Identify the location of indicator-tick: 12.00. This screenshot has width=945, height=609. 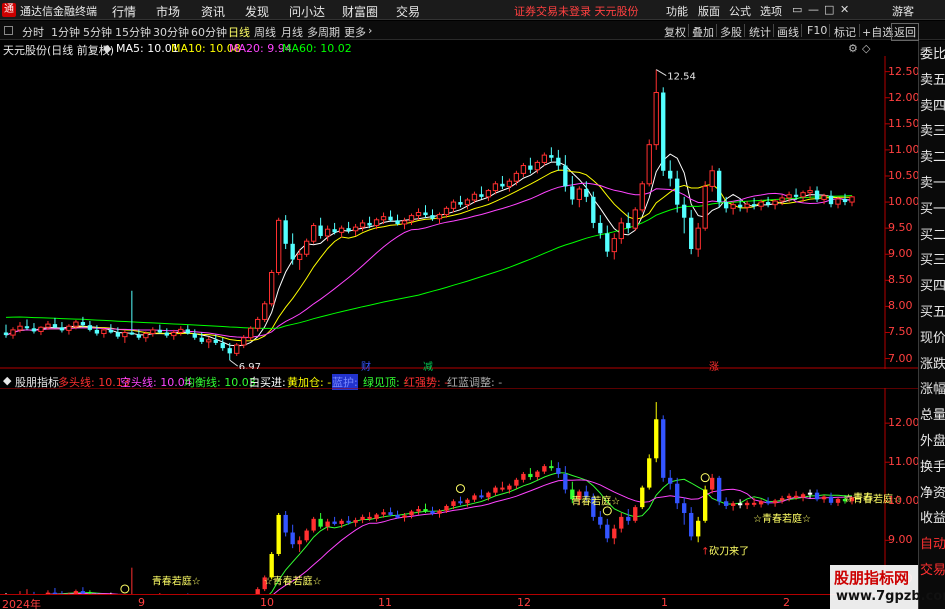
(904, 423).